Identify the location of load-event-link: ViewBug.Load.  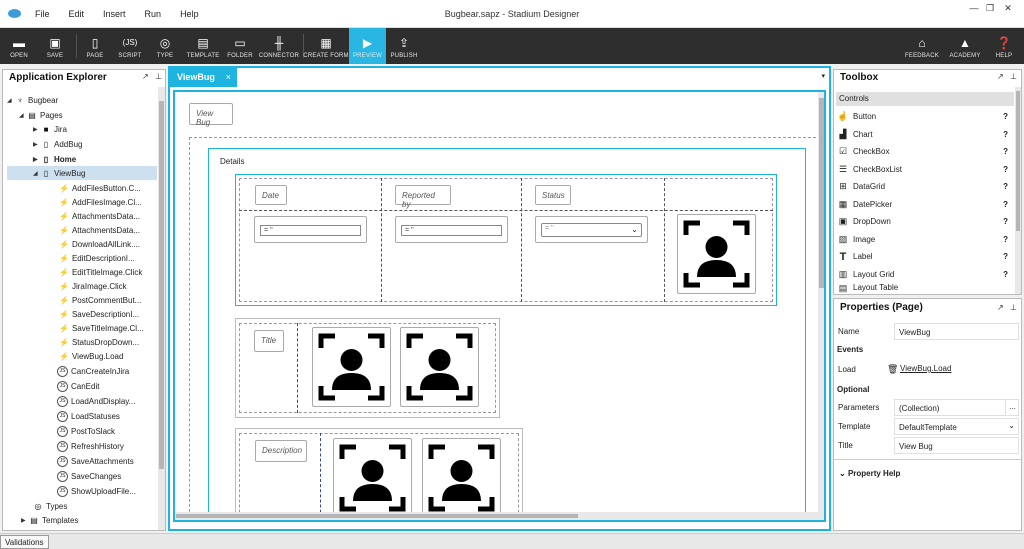
(925, 368).